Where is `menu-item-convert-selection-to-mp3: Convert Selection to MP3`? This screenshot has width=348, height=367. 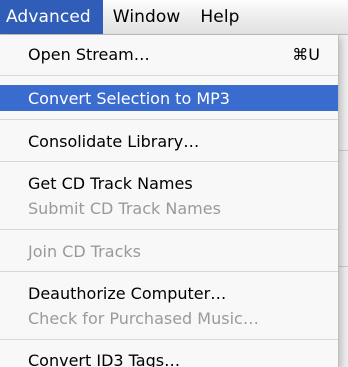 menu-item-convert-selection-to-mp3: Convert Selection to MP3 is located at coordinates (169, 98).